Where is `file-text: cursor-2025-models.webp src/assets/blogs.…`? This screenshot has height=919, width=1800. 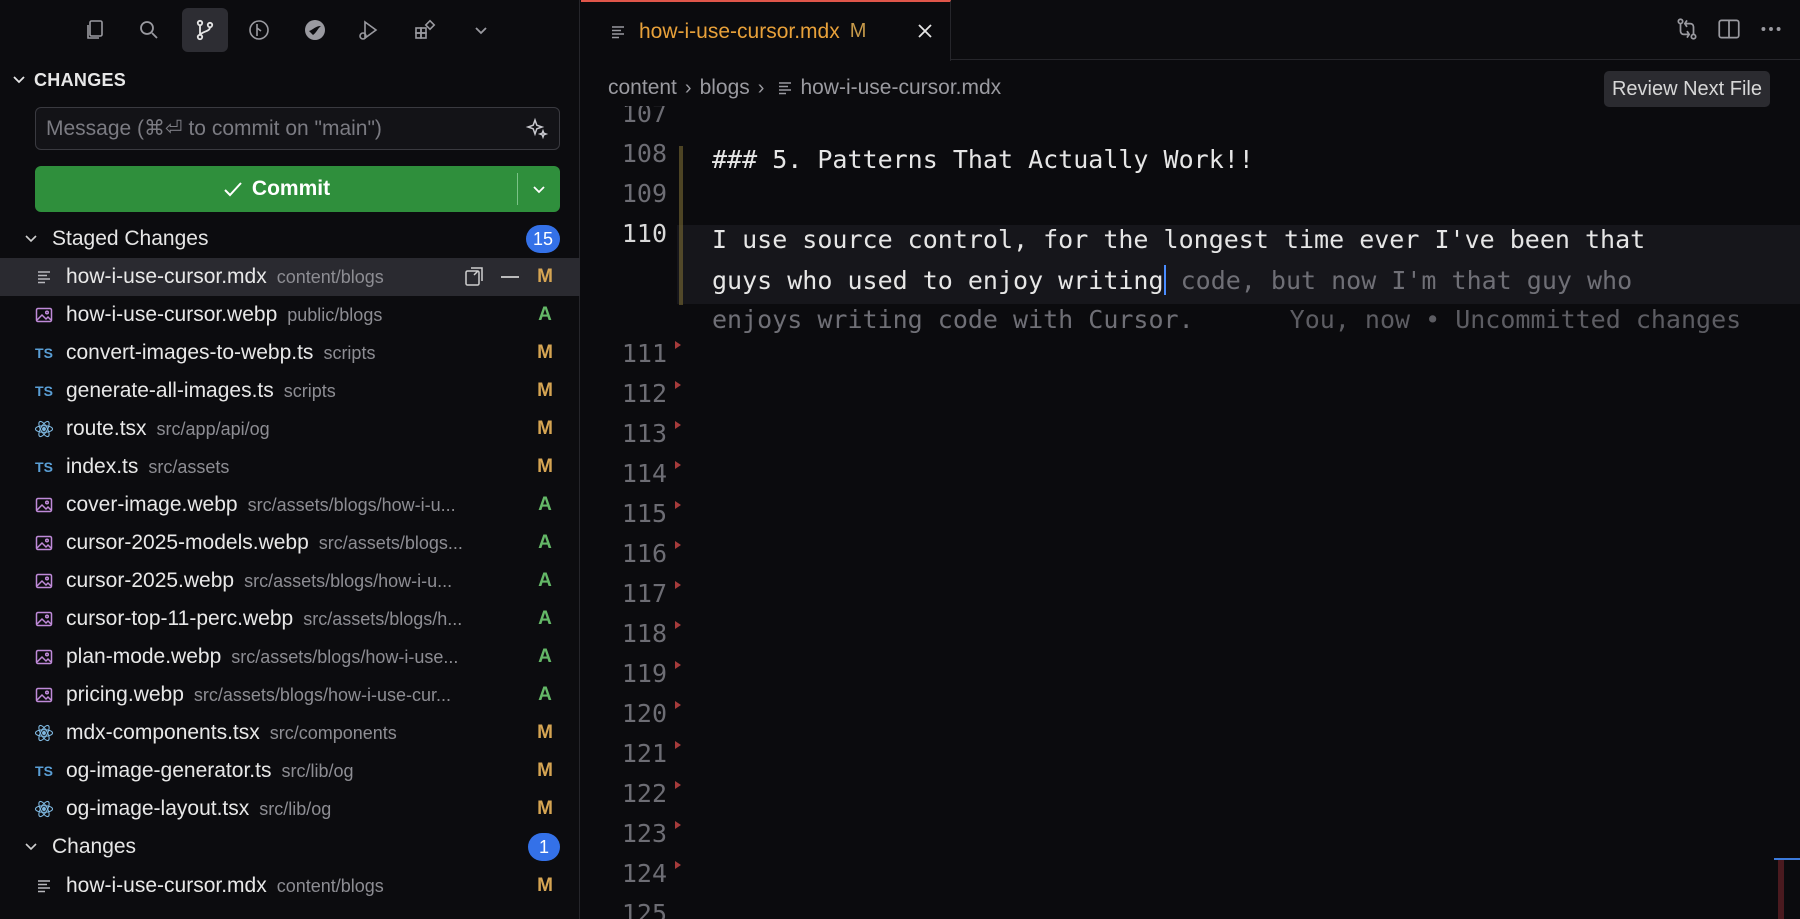 file-text: cursor-2025-models.webp src/assets/blogs.… is located at coordinates (297, 543).